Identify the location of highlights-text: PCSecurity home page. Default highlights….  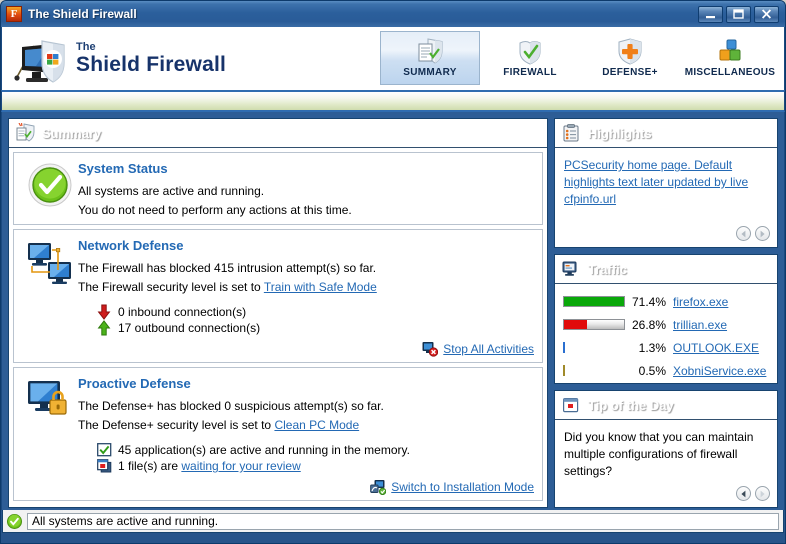
(666, 182).